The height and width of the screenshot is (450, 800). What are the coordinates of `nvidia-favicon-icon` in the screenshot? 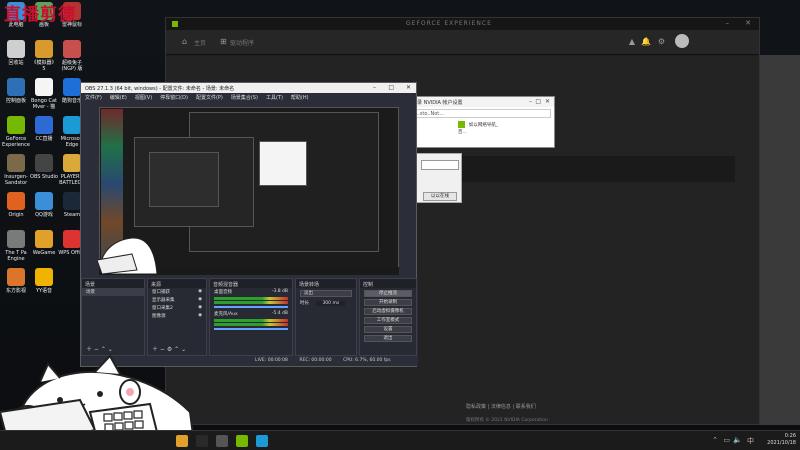 It's located at (461, 124).